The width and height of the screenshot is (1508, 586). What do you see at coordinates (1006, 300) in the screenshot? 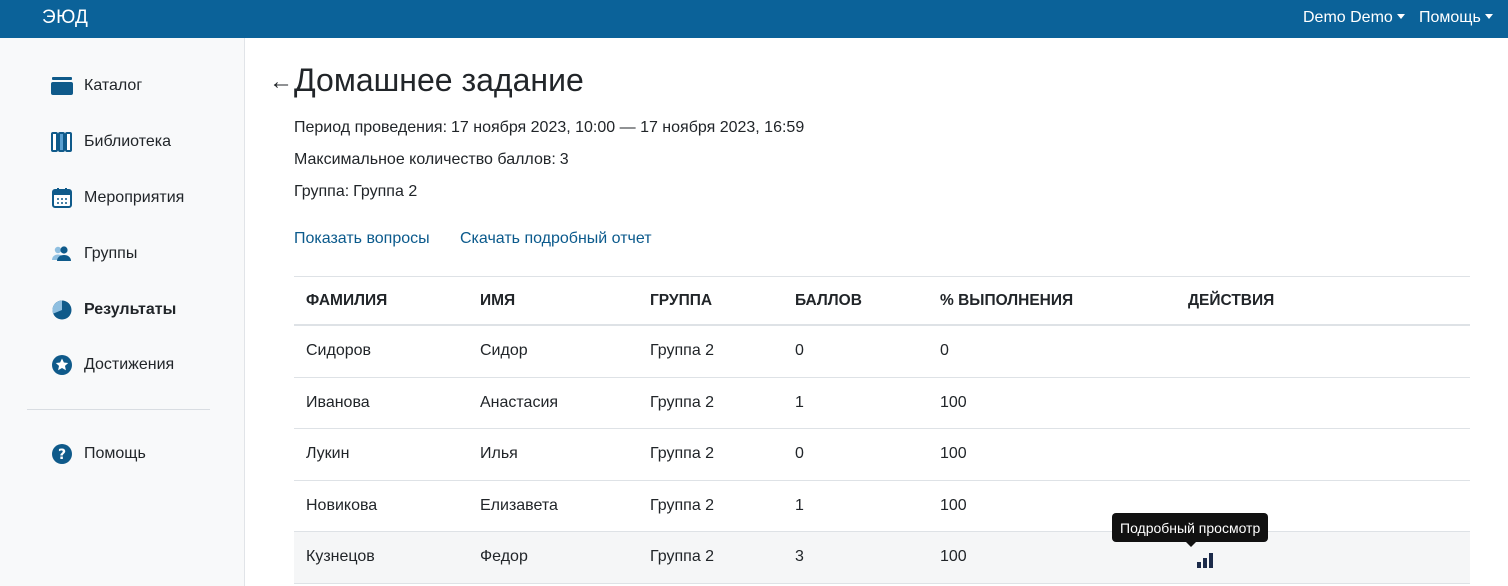
I see `column-header-completion: % выполнения` at bounding box center [1006, 300].